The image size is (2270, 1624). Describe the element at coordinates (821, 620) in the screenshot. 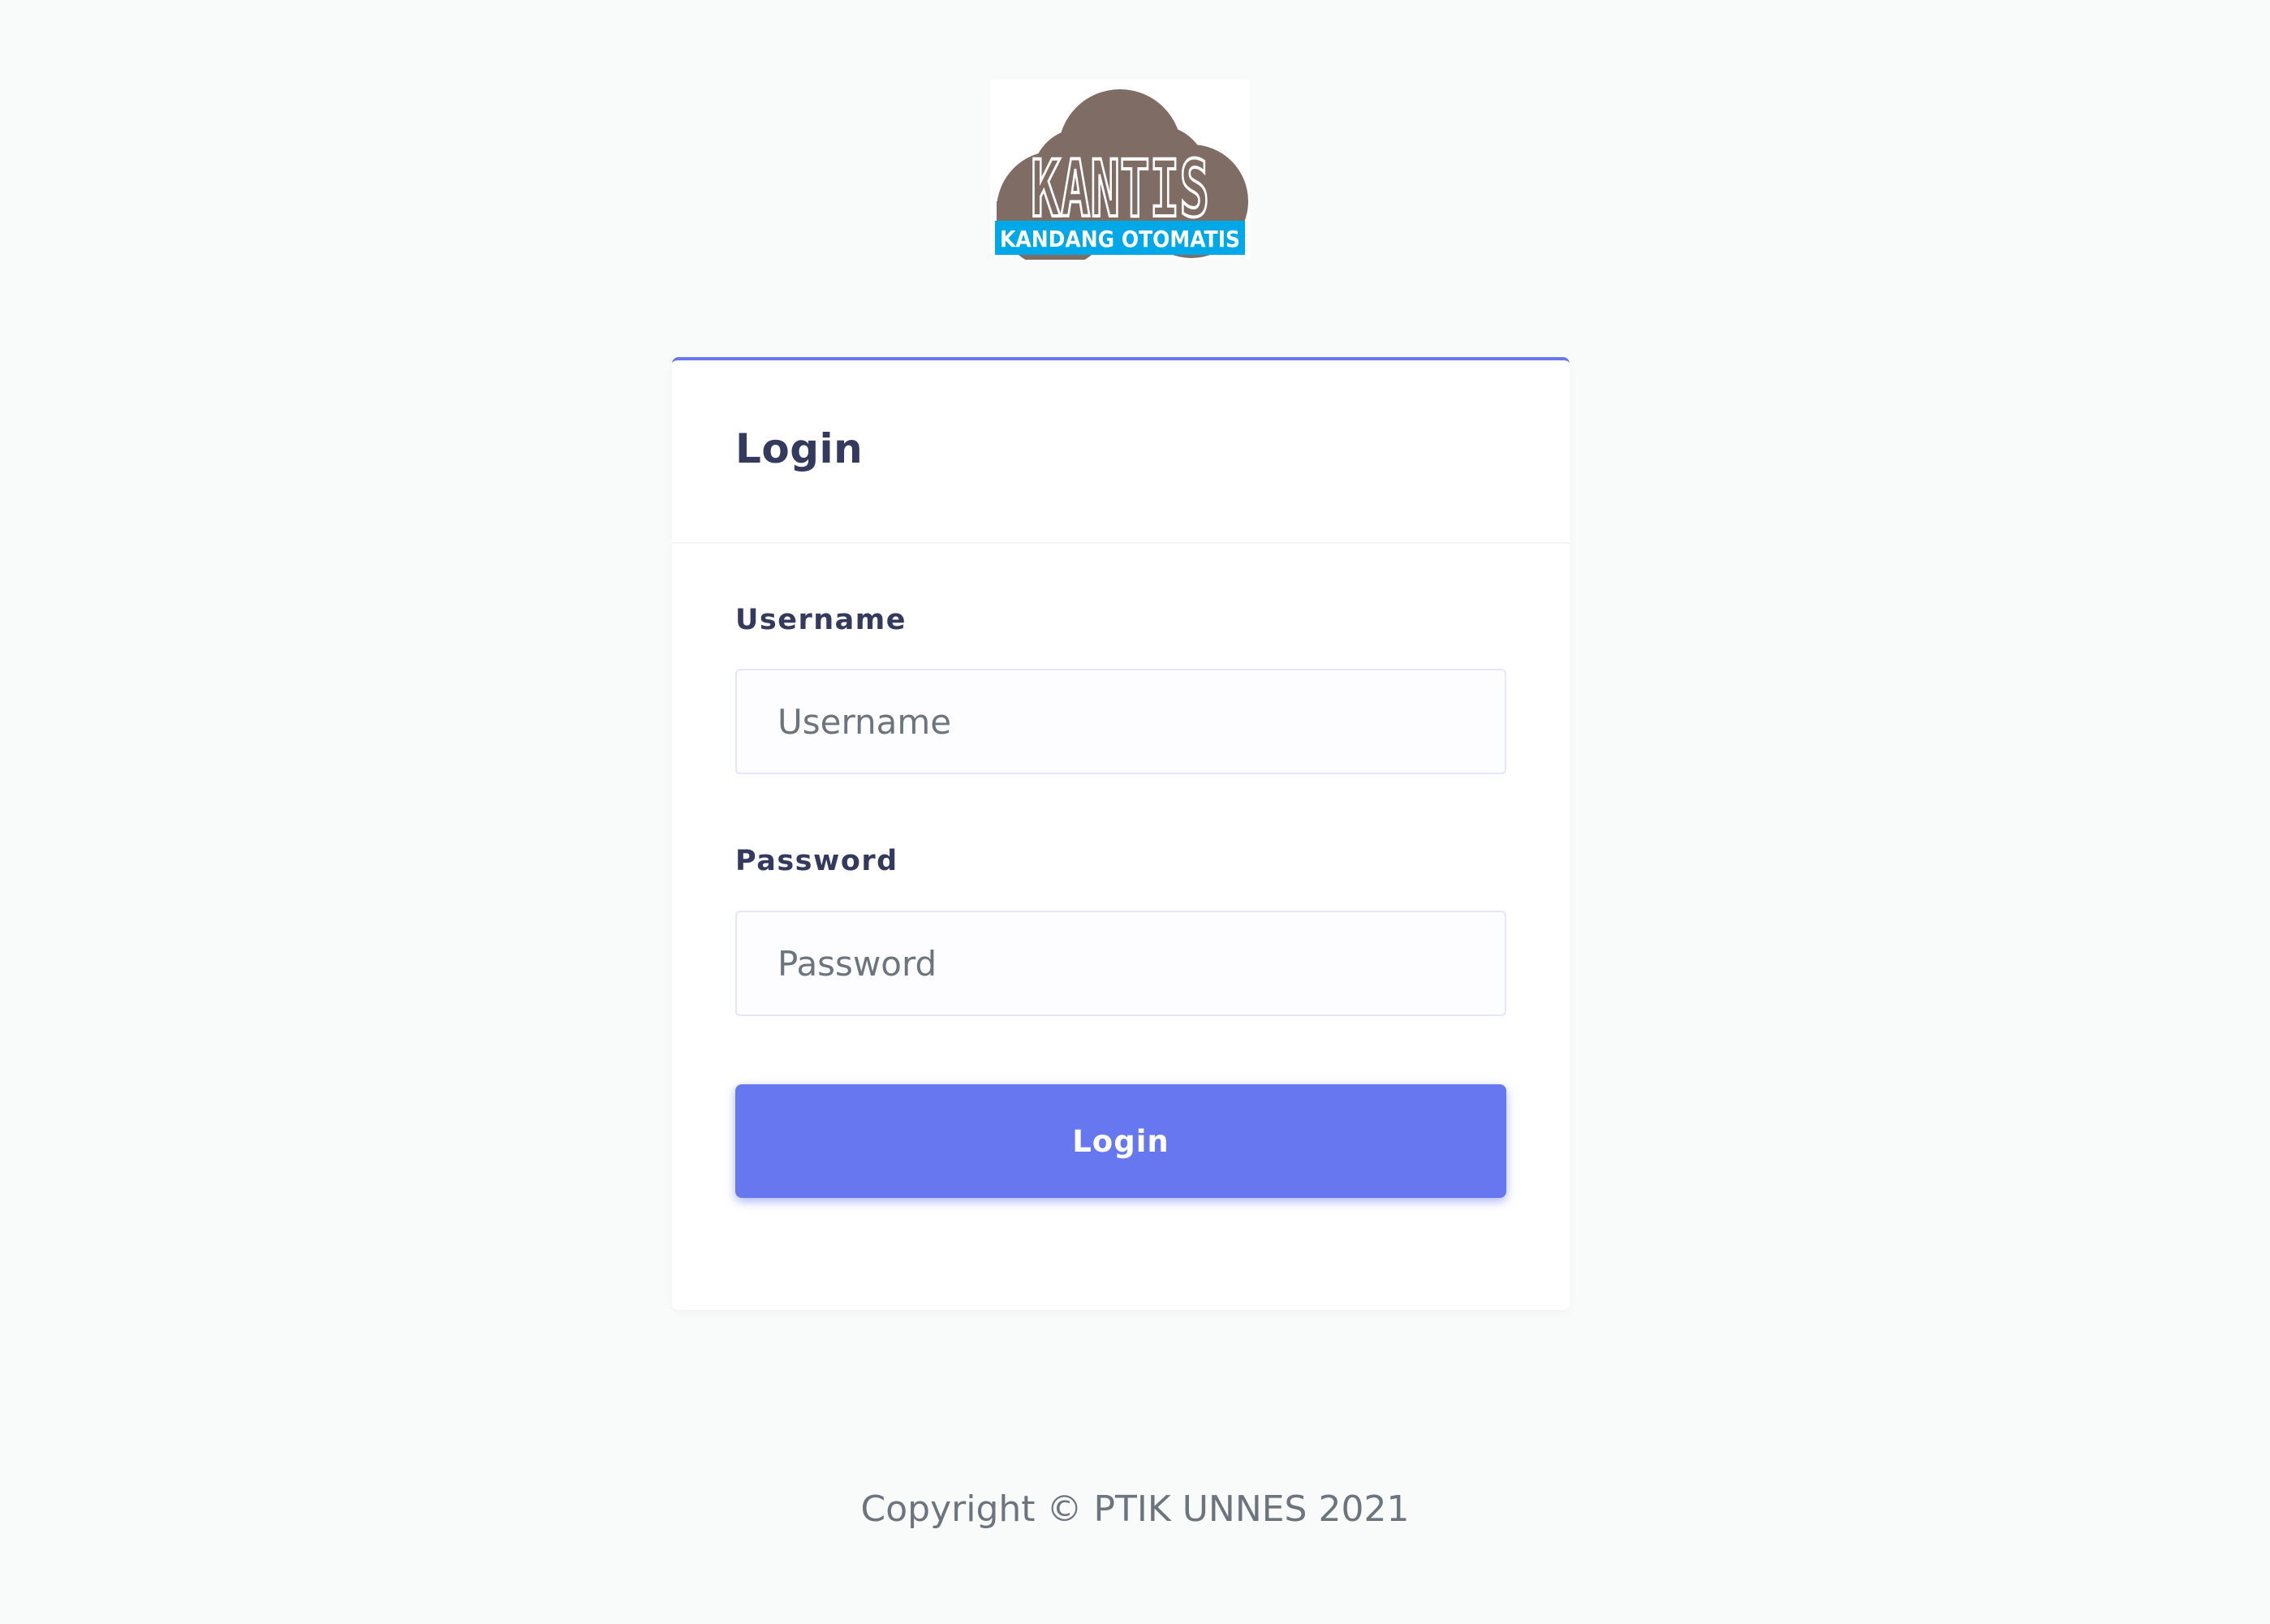

I see `username-label: Username` at that location.